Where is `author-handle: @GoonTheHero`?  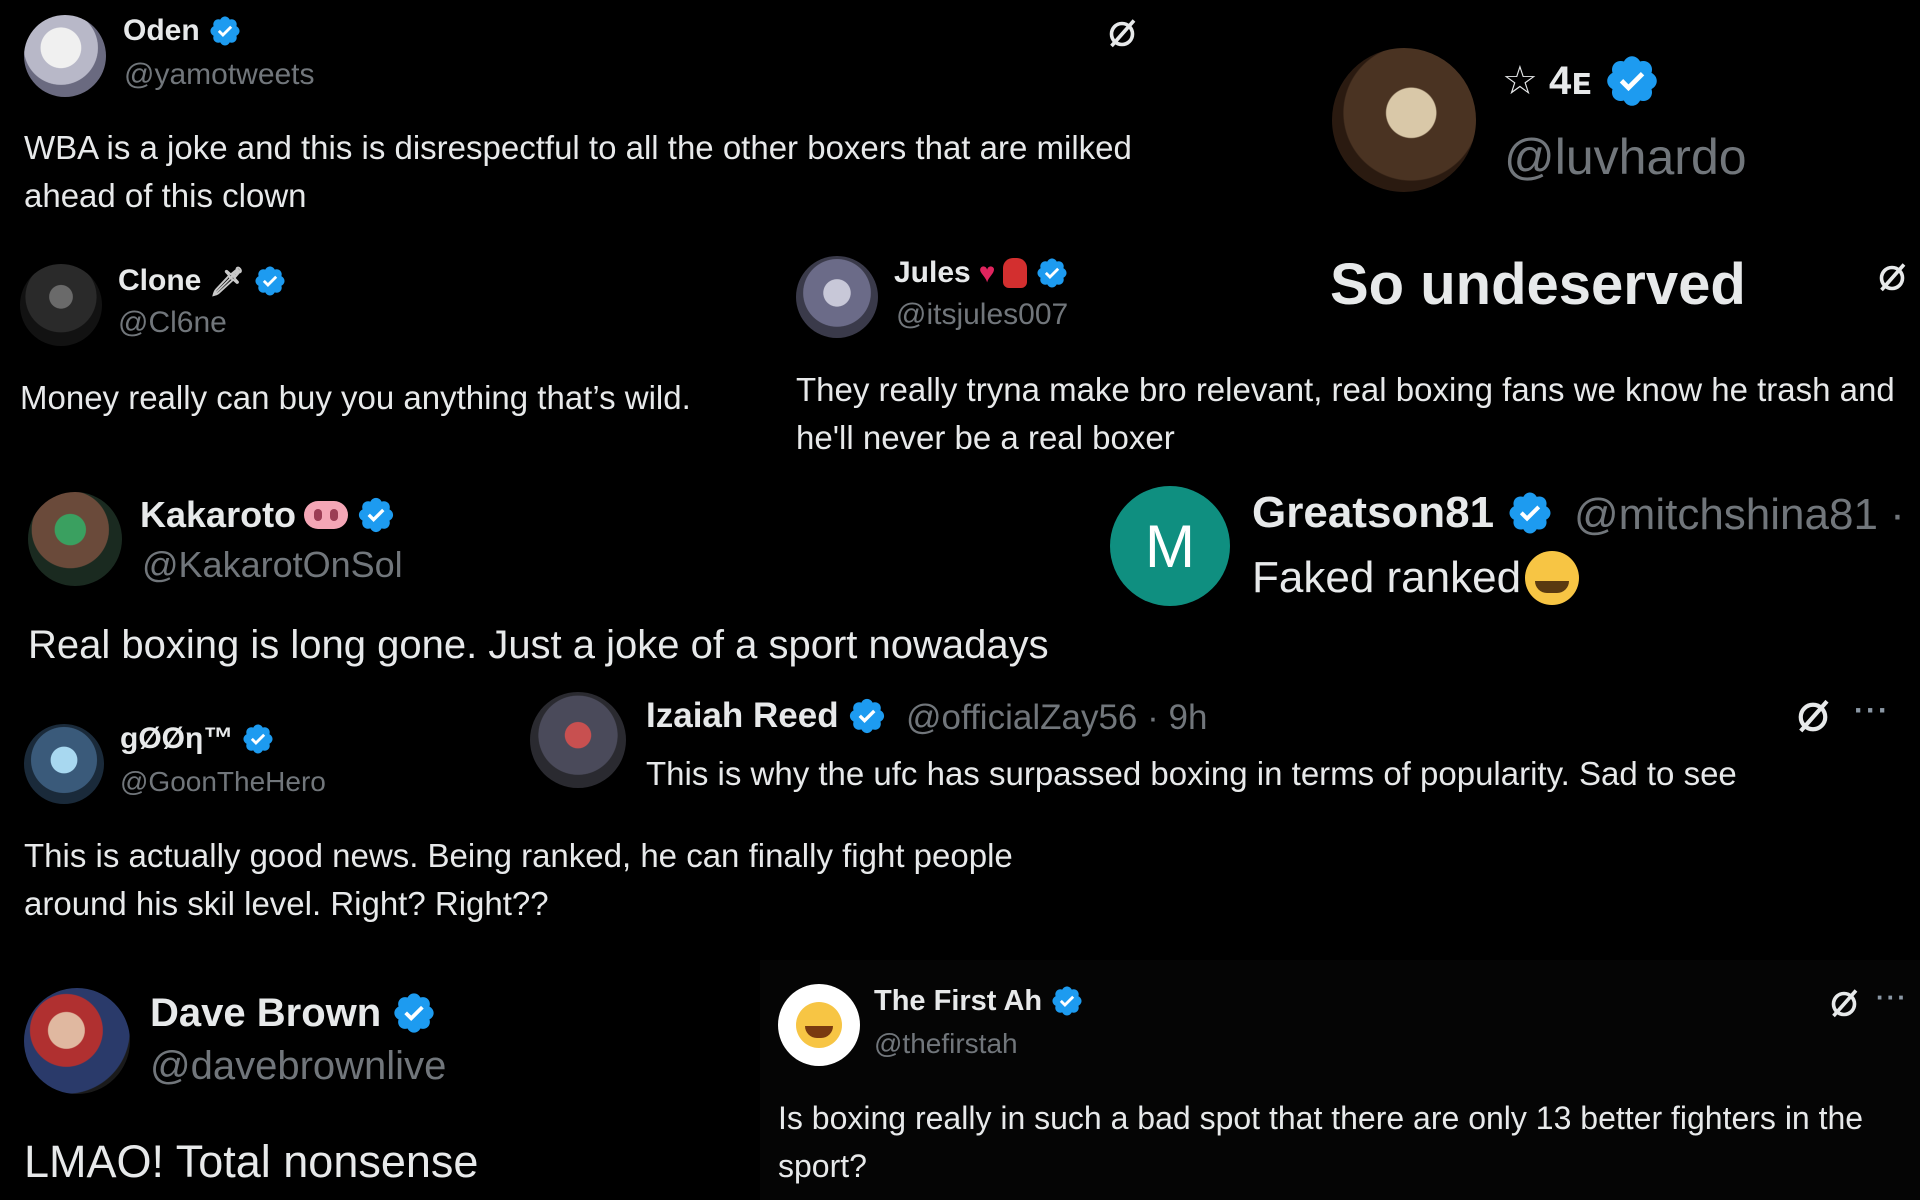 author-handle: @GoonTheHero is located at coordinates (223, 782).